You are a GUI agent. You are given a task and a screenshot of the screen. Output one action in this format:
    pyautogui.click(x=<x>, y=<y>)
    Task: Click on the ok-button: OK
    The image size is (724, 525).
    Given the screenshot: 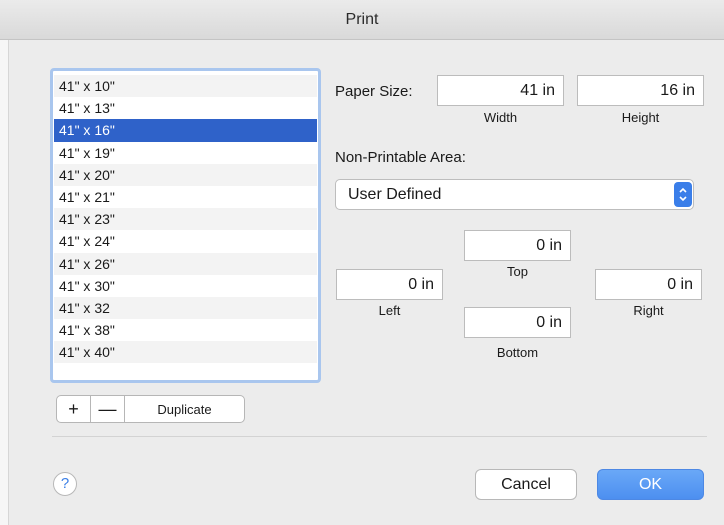 What is the action you would take?
    pyautogui.click(x=650, y=484)
    